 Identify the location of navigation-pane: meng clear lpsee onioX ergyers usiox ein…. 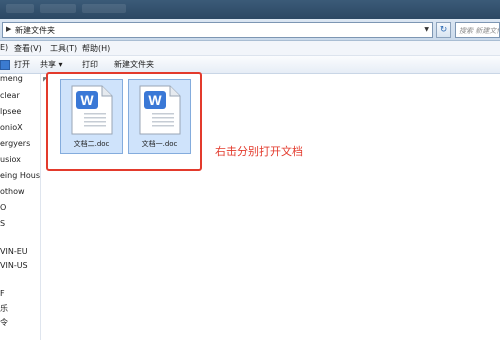
(20, 207).